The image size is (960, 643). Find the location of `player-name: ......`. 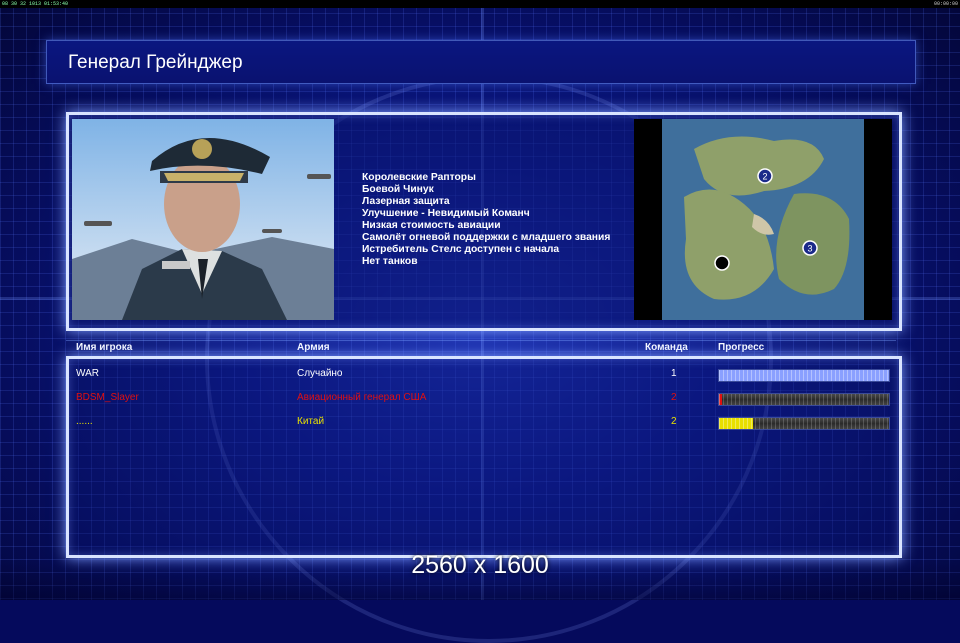

player-name: ...... is located at coordinates (84, 421).